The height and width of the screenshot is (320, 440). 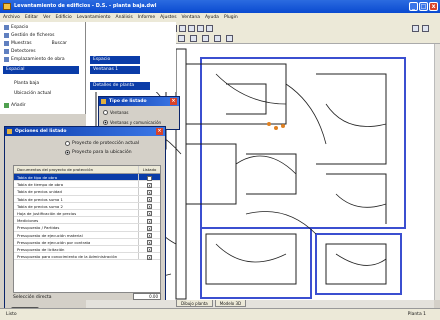 What do you see at coordinates (87, 242) in the screenshot?
I see `table-row: Presupuesto de ejecución por contrata x` at bounding box center [87, 242].